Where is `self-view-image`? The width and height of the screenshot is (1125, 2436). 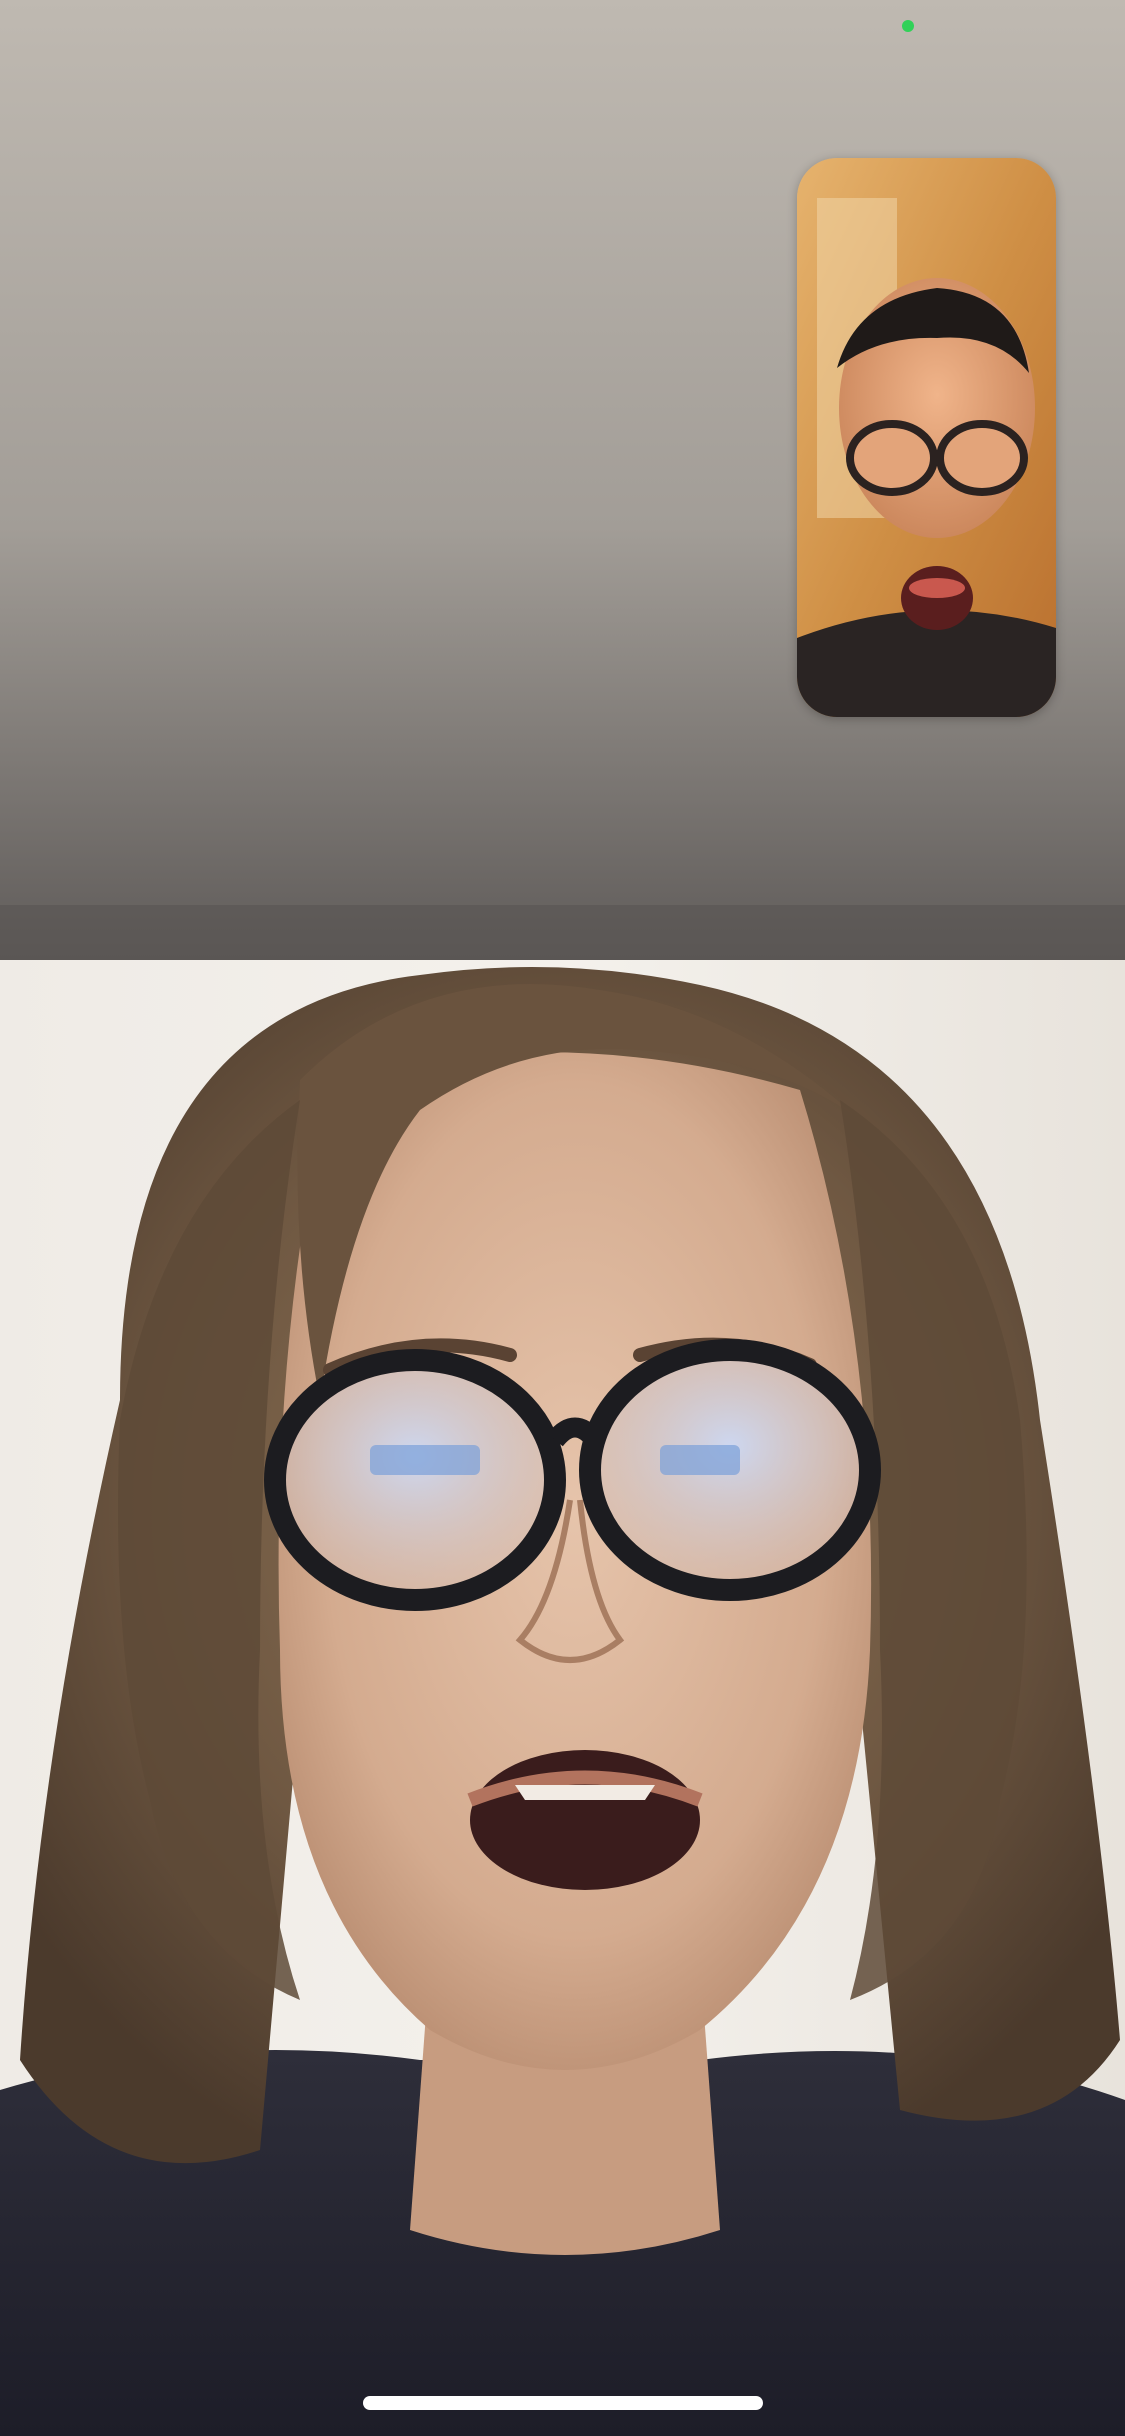
self-view-image is located at coordinates (926, 437).